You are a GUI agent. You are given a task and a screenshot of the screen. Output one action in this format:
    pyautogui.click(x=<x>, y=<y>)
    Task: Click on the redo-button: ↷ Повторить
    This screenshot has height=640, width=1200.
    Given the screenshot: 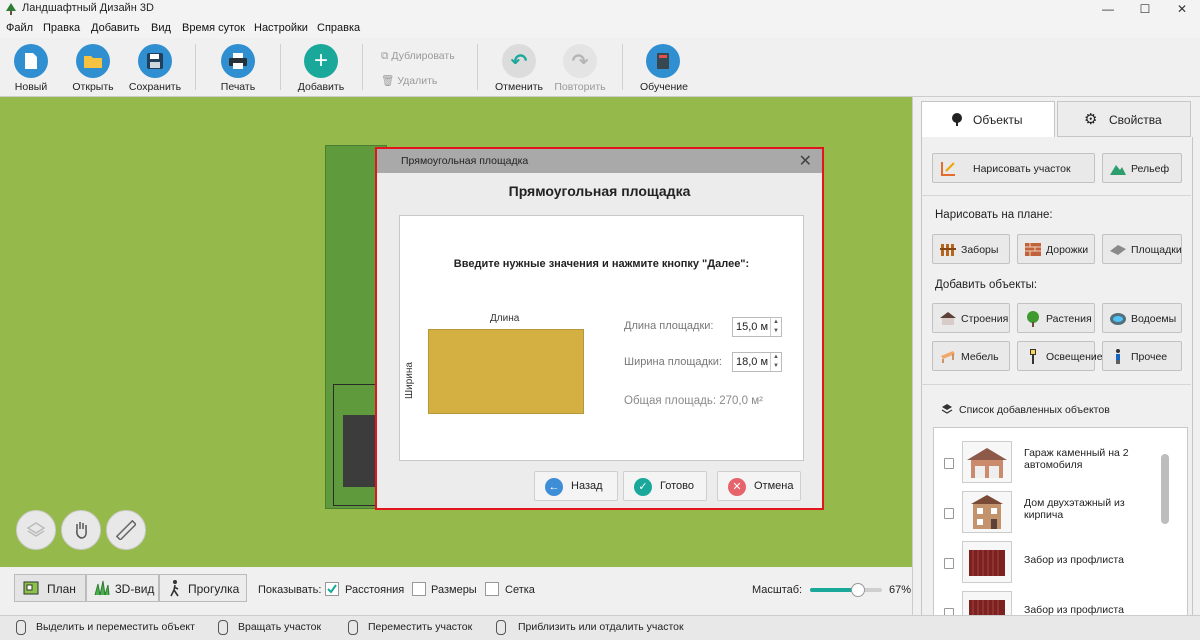 What is the action you would take?
    pyautogui.click(x=580, y=68)
    